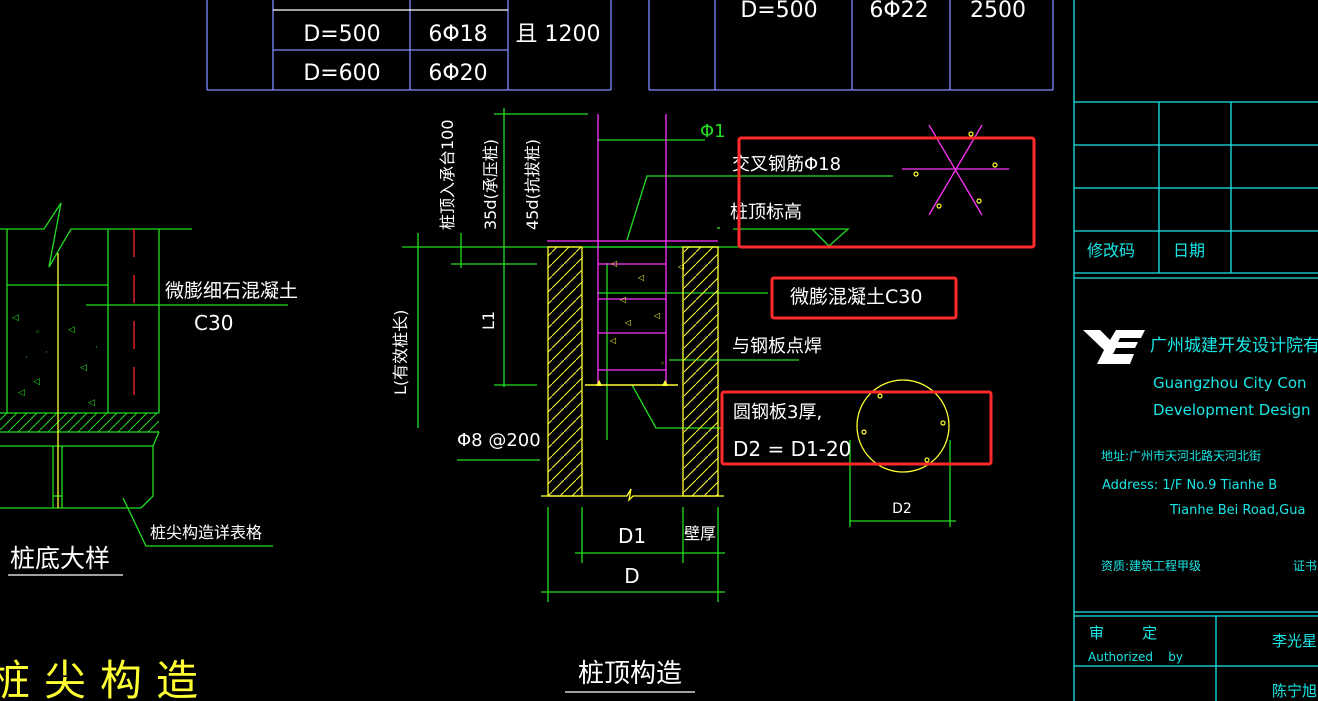  Describe the element at coordinates (700, 533) in the screenshot. I see `dim-wall-thickness: 壁厚` at that location.